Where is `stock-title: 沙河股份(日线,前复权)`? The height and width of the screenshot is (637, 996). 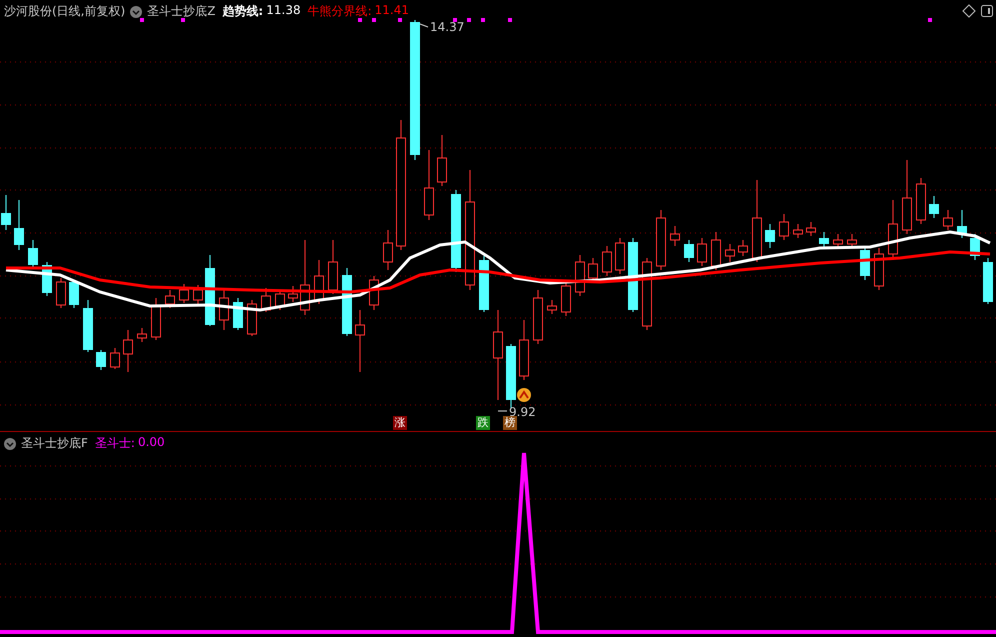
stock-title: 沙河股份(日线,前复权) is located at coordinates (65, 11).